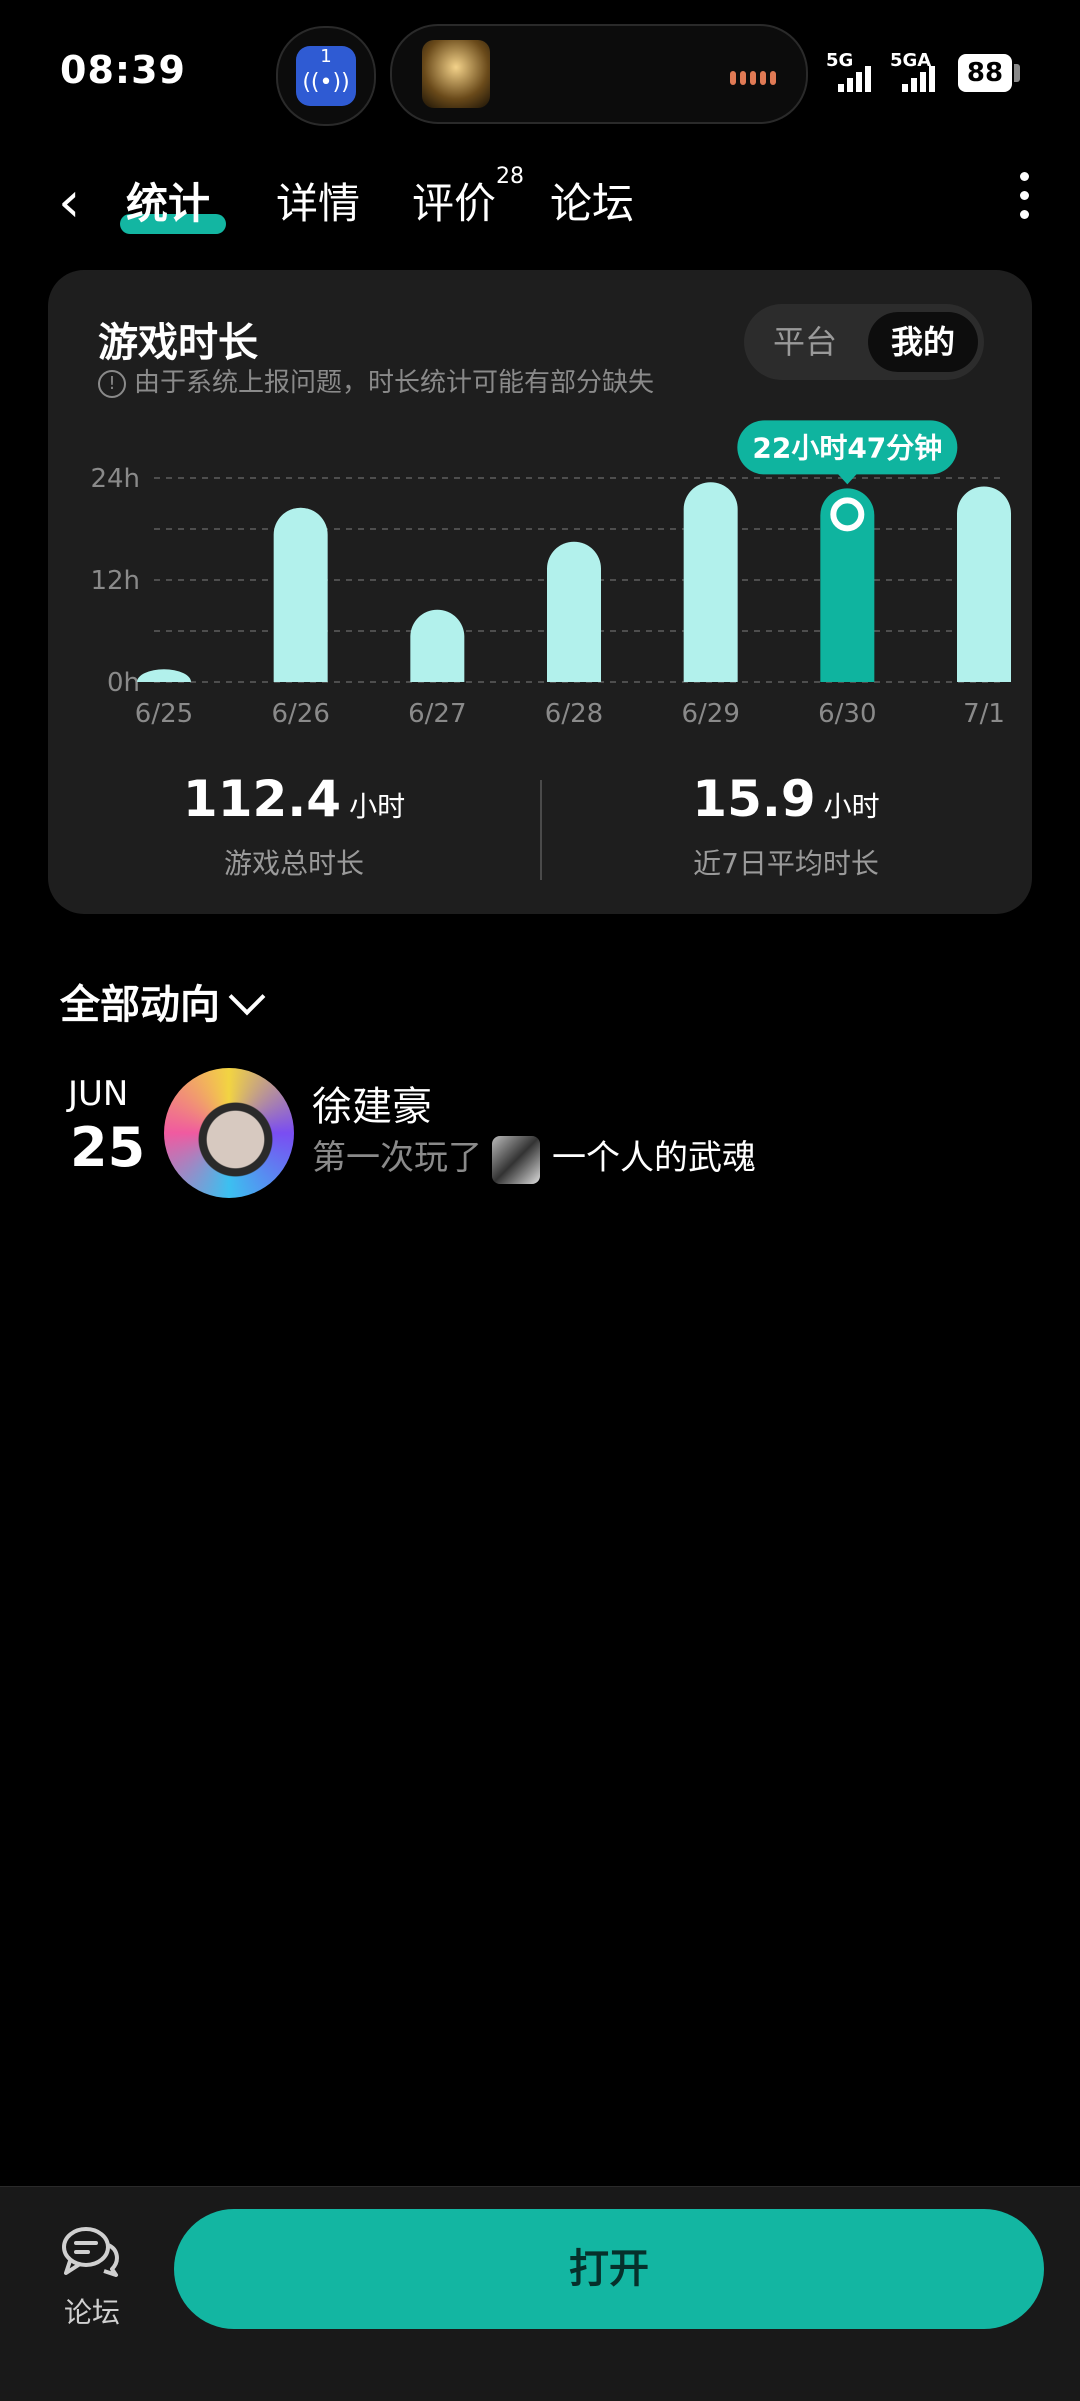  What do you see at coordinates (318, 200) in the screenshot?
I see `tab-details: 详情` at bounding box center [318, 200].